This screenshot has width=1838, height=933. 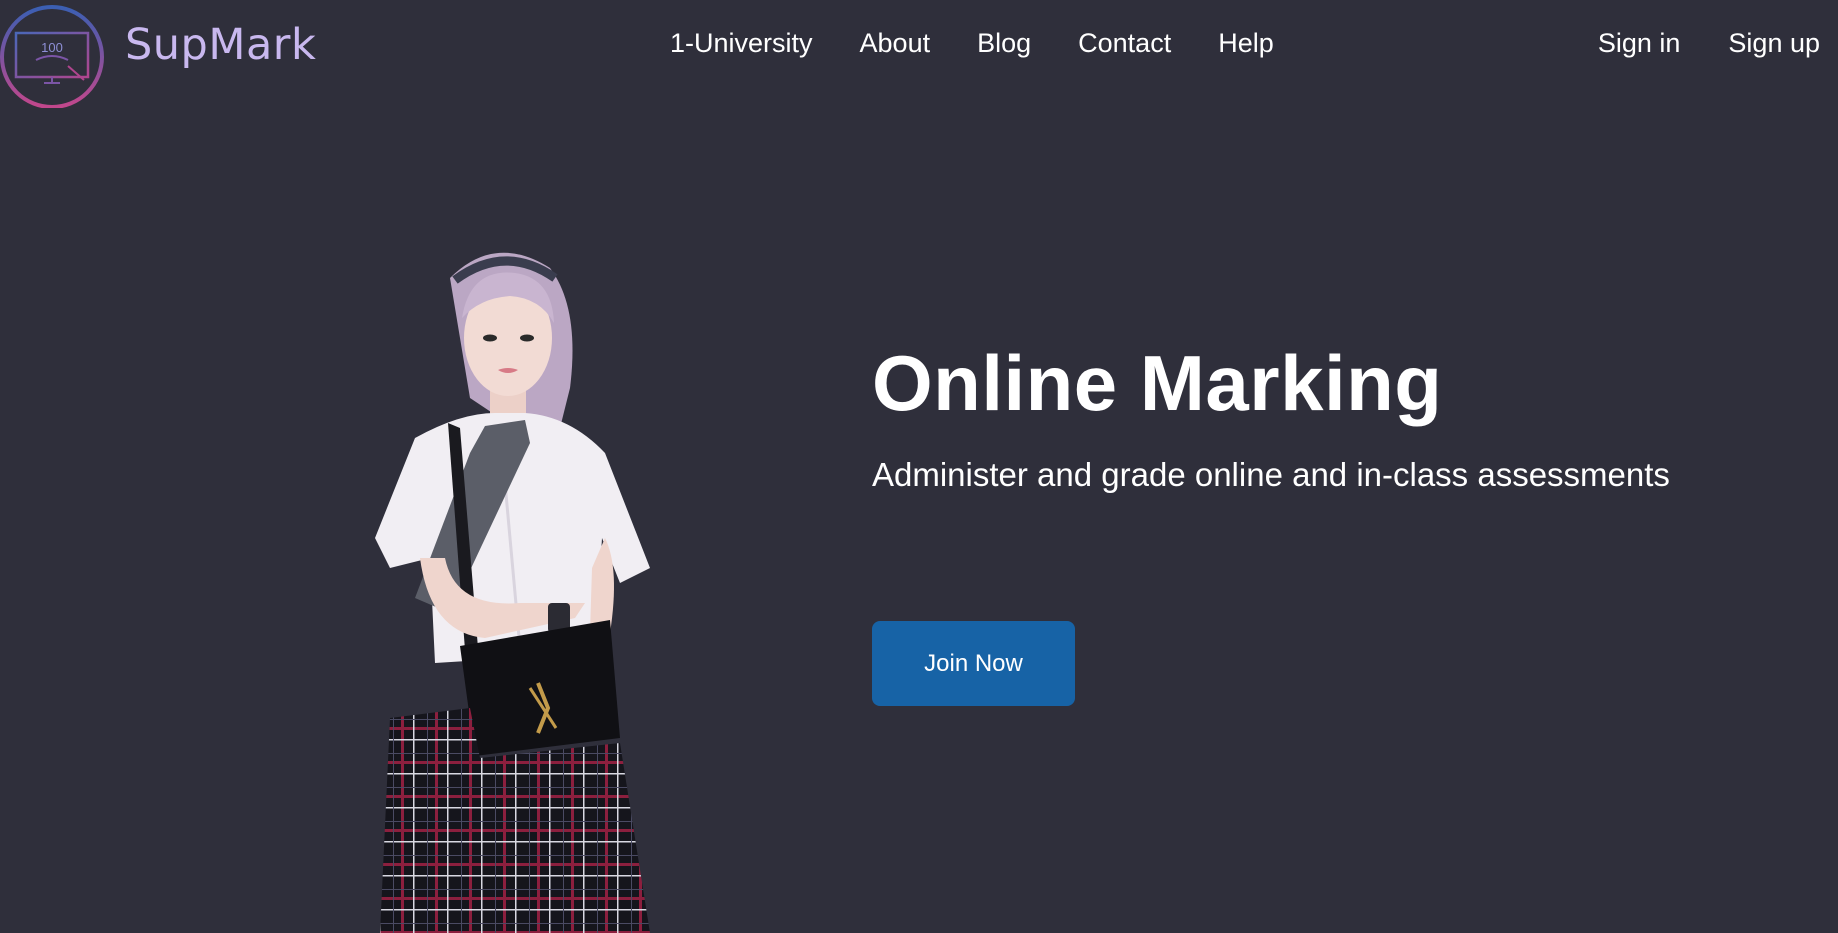 I want to click on brand-name: SupMark, so click(x=220, y=45).